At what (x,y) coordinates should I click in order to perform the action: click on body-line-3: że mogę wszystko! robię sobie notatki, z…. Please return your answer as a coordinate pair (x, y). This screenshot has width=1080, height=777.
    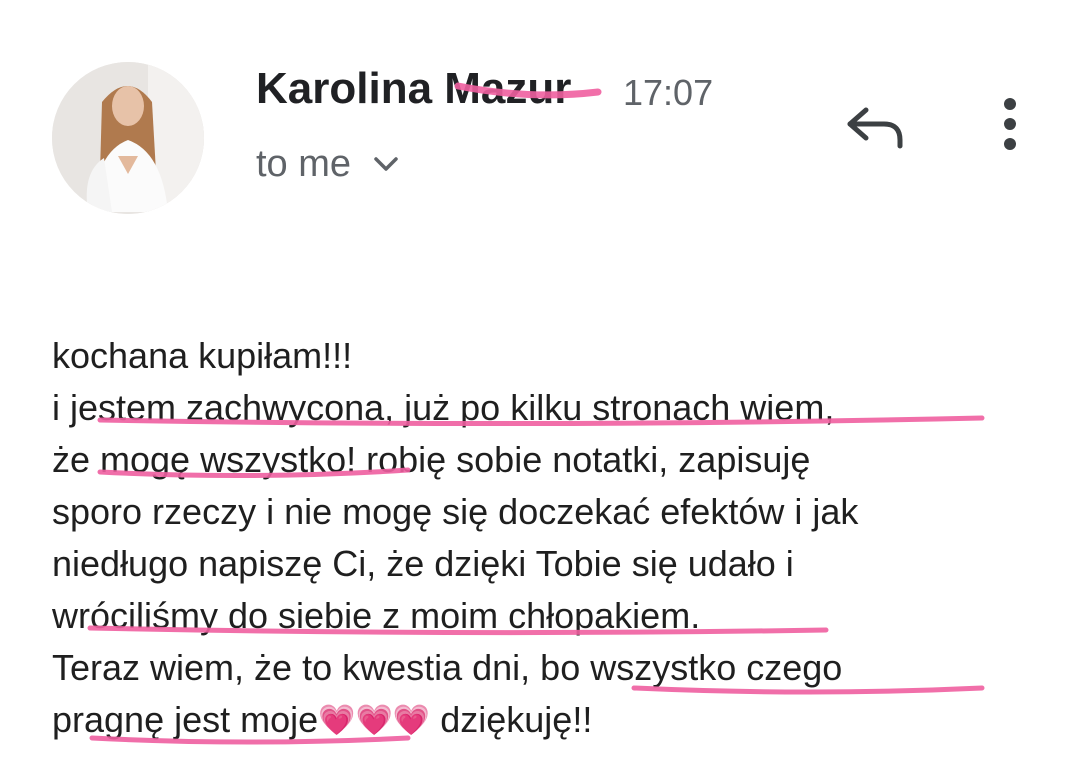
    Looking at the image, I should click on (431, 459).